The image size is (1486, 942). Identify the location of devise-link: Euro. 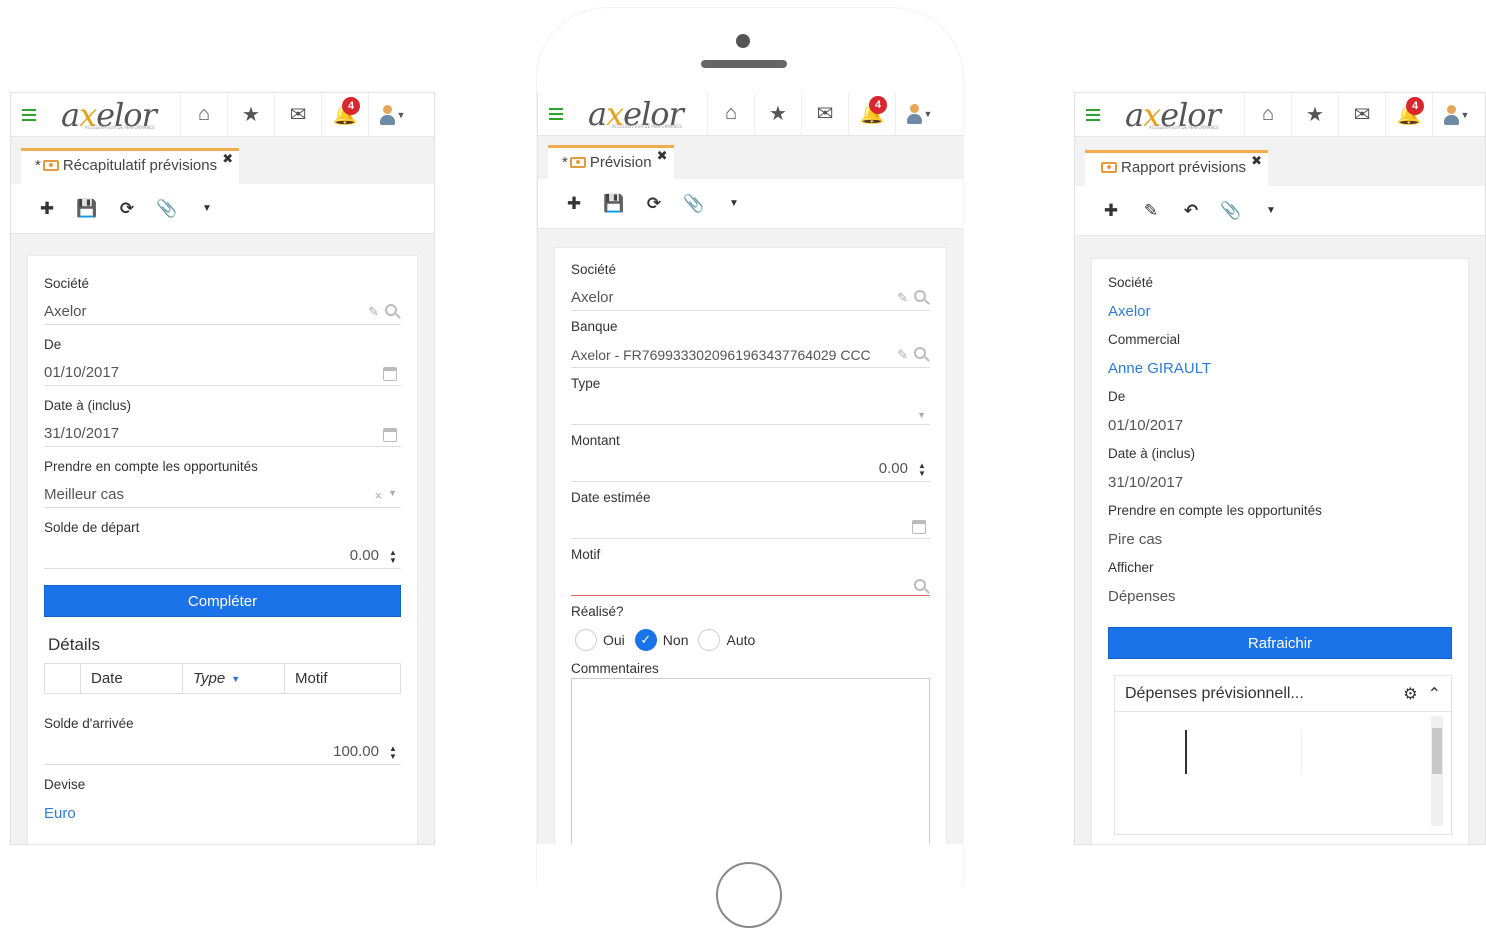
(222, 813).